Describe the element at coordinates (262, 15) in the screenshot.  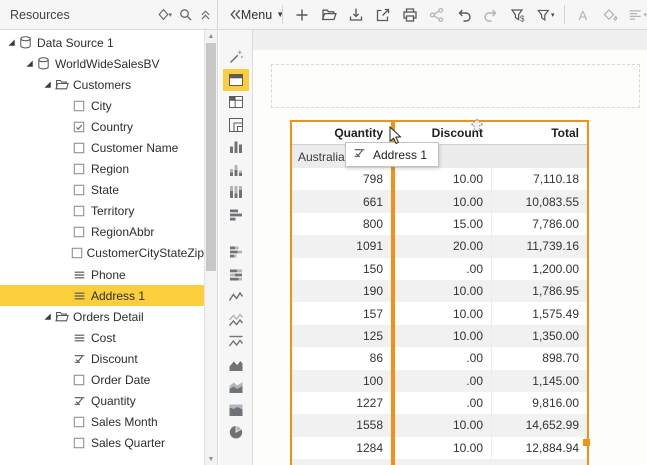
I see `menu-button: Menu ▼` at that location.